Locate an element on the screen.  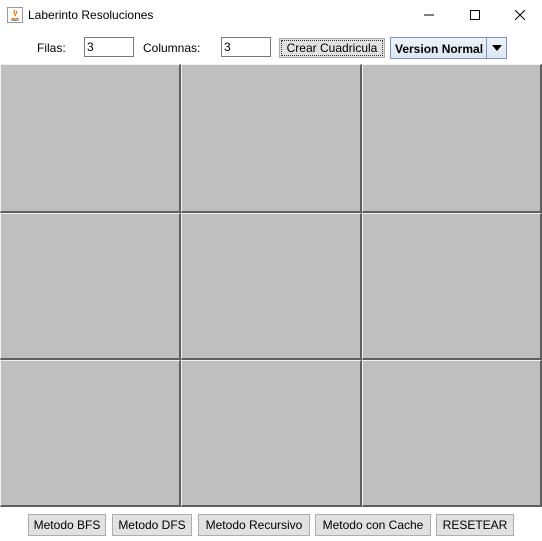
chevron-down-icon is located at coordinates (496, 48).